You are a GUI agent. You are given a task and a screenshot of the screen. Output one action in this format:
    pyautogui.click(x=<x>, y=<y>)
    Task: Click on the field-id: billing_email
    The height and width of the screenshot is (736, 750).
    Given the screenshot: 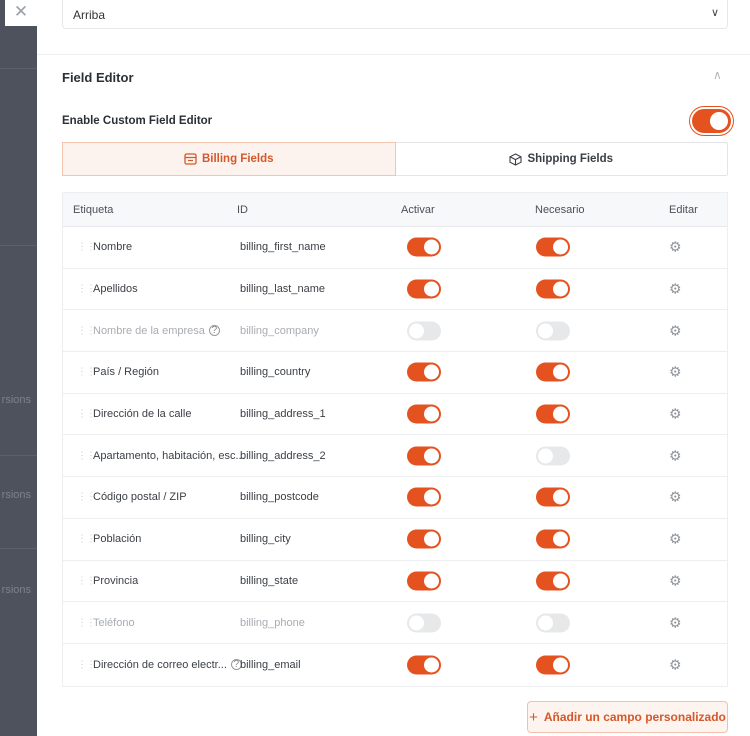 What is the action you would take?
    pyautogui.click(x=270, y=664)
    